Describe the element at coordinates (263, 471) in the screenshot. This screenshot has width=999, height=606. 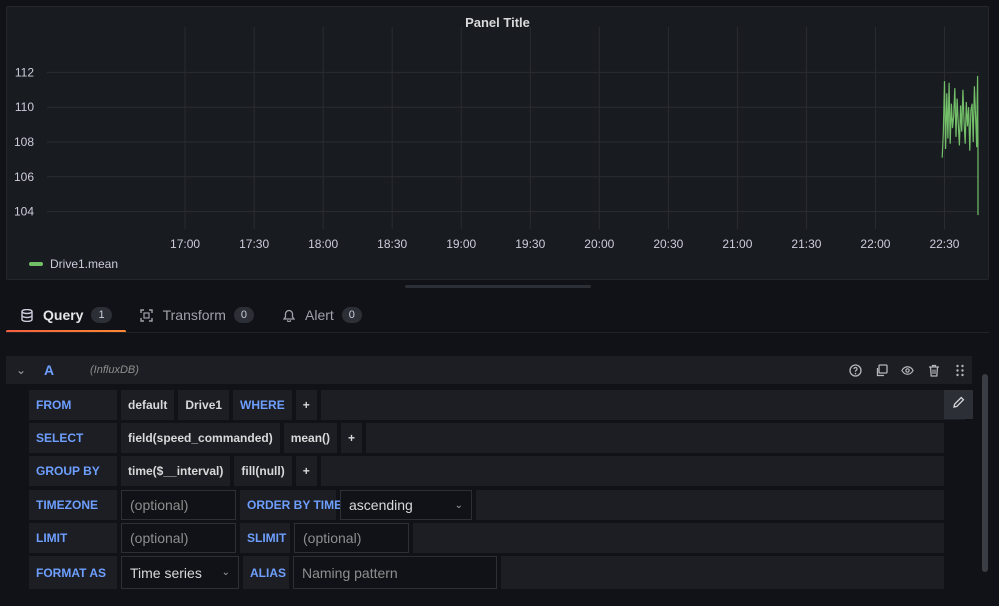
I see `fill-segment: fill(null)` at that location.